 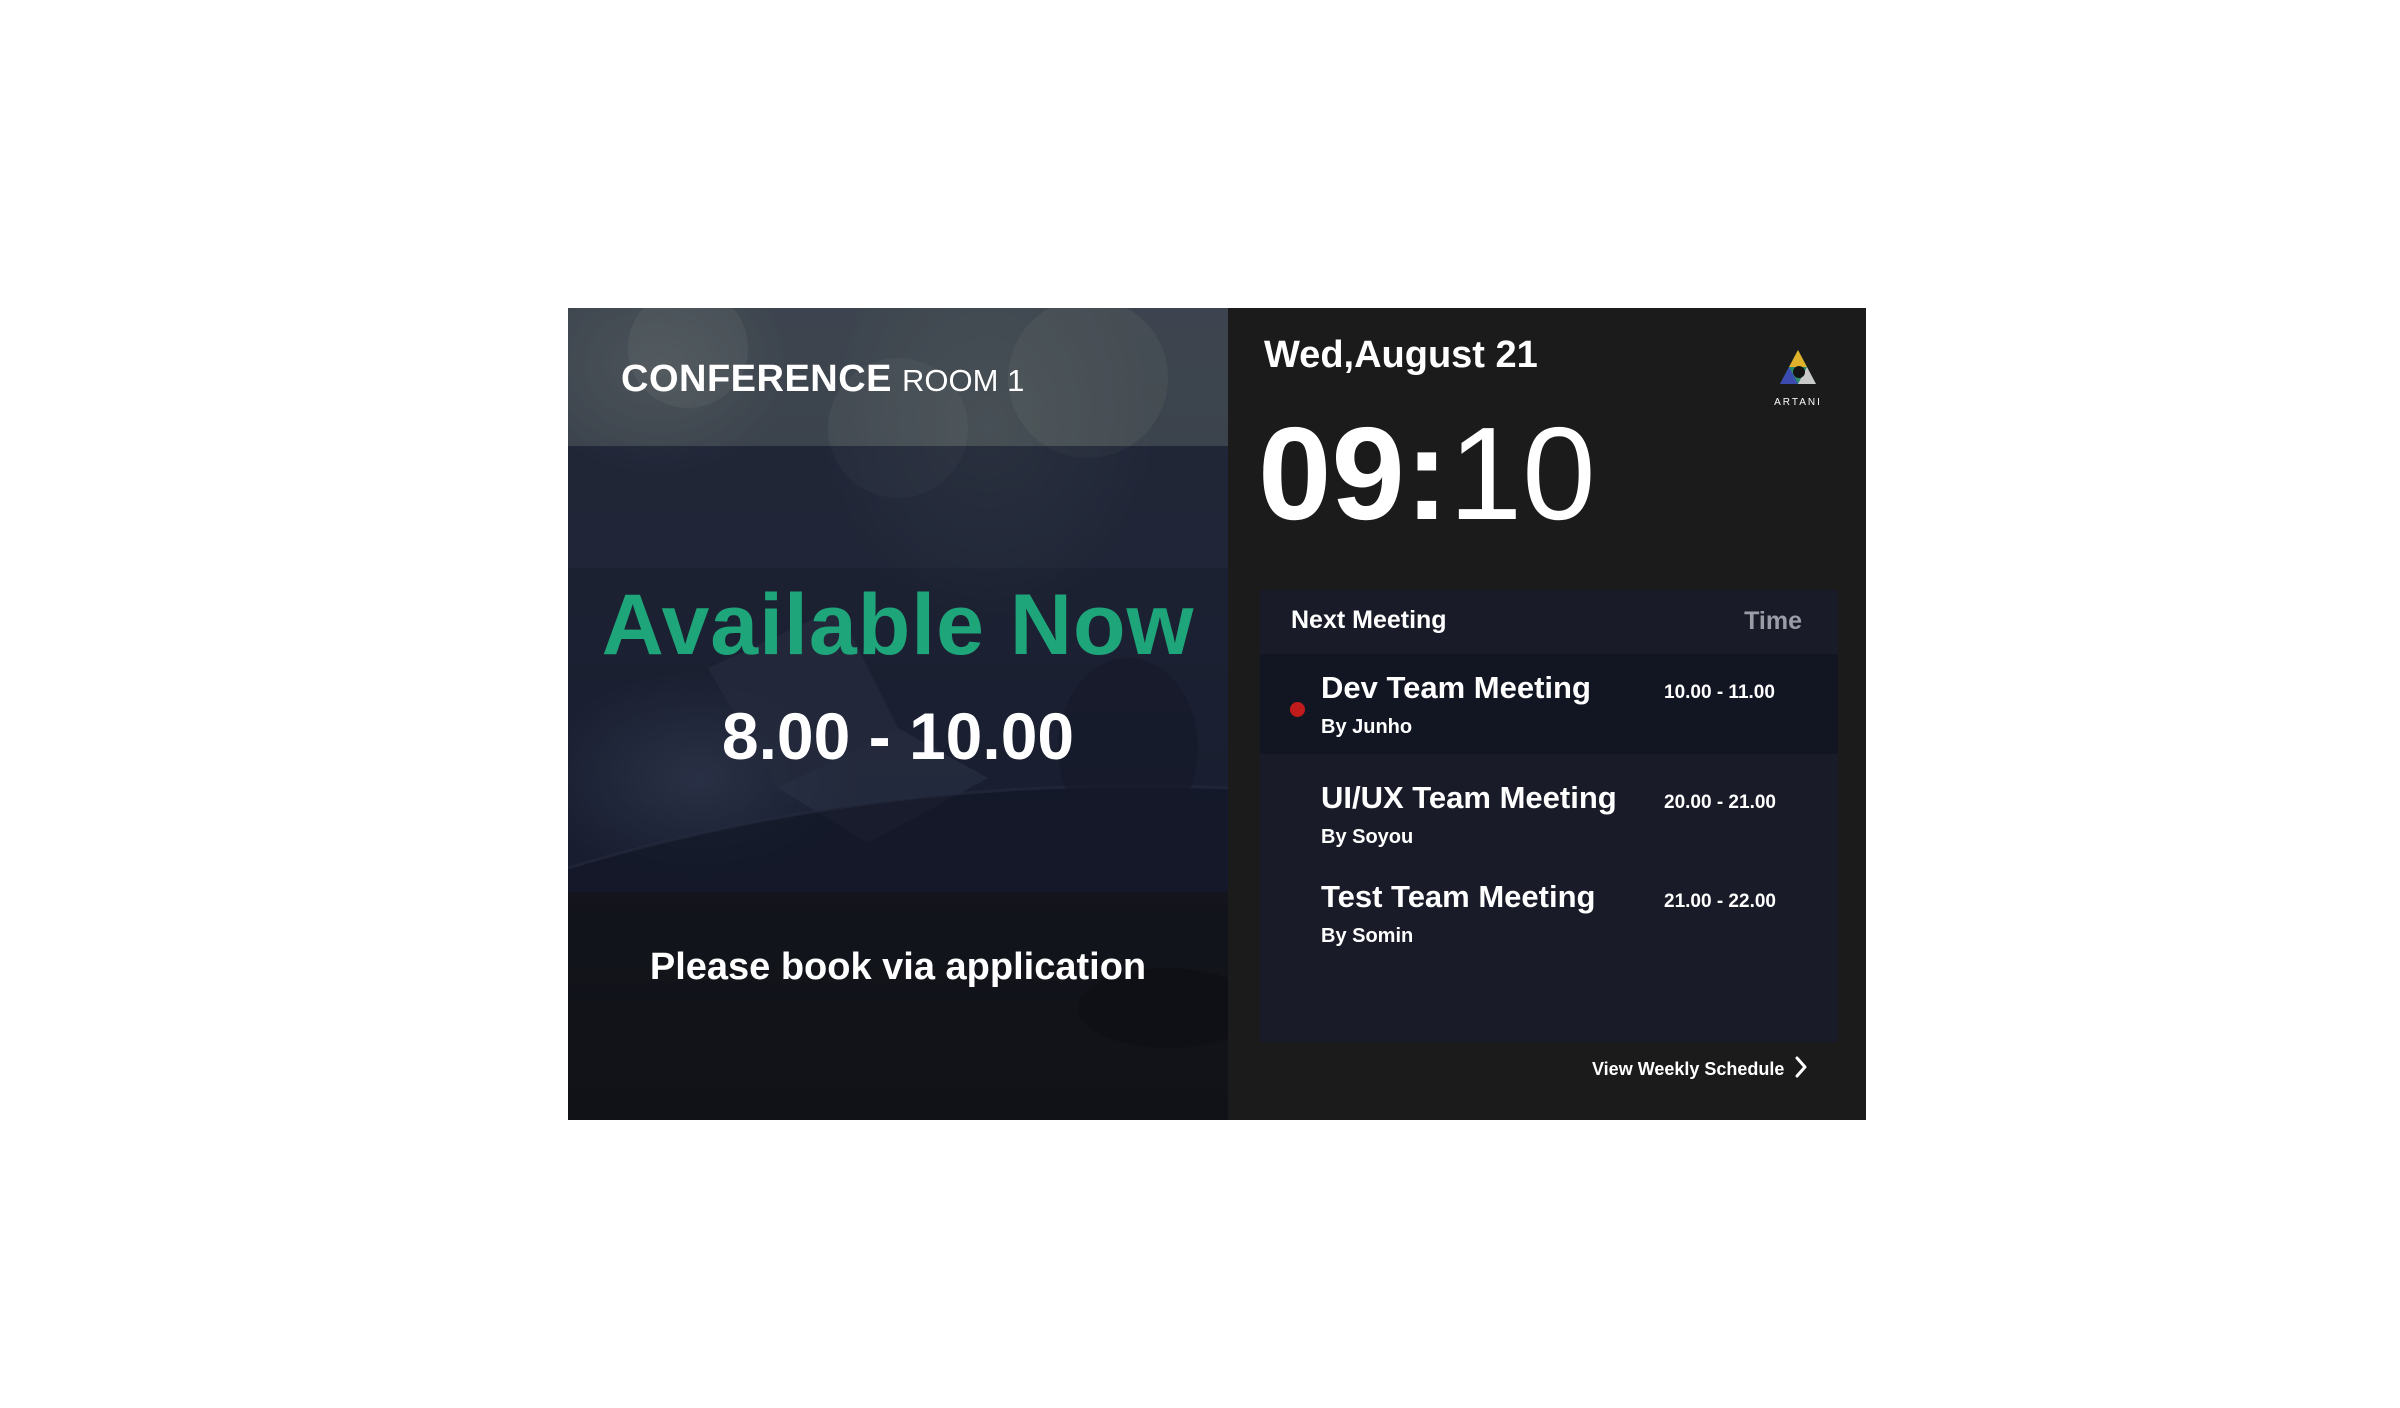 I want to click on meeting-time: 20.00 - 21.00, so click(x=1720, y=802).